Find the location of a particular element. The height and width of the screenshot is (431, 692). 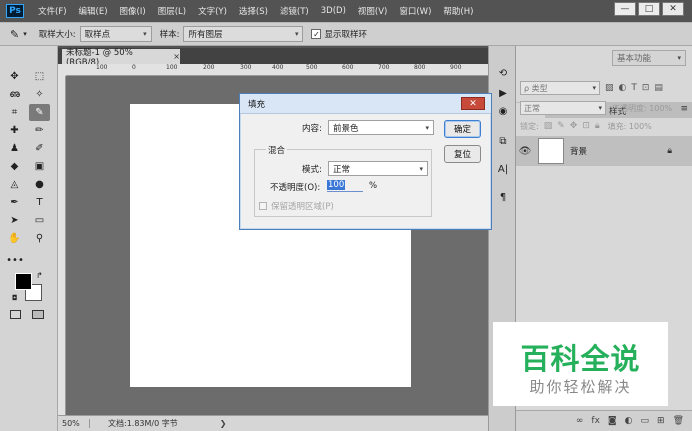

new-layer-icon: ⊞ is located at coordinates (661, 421).